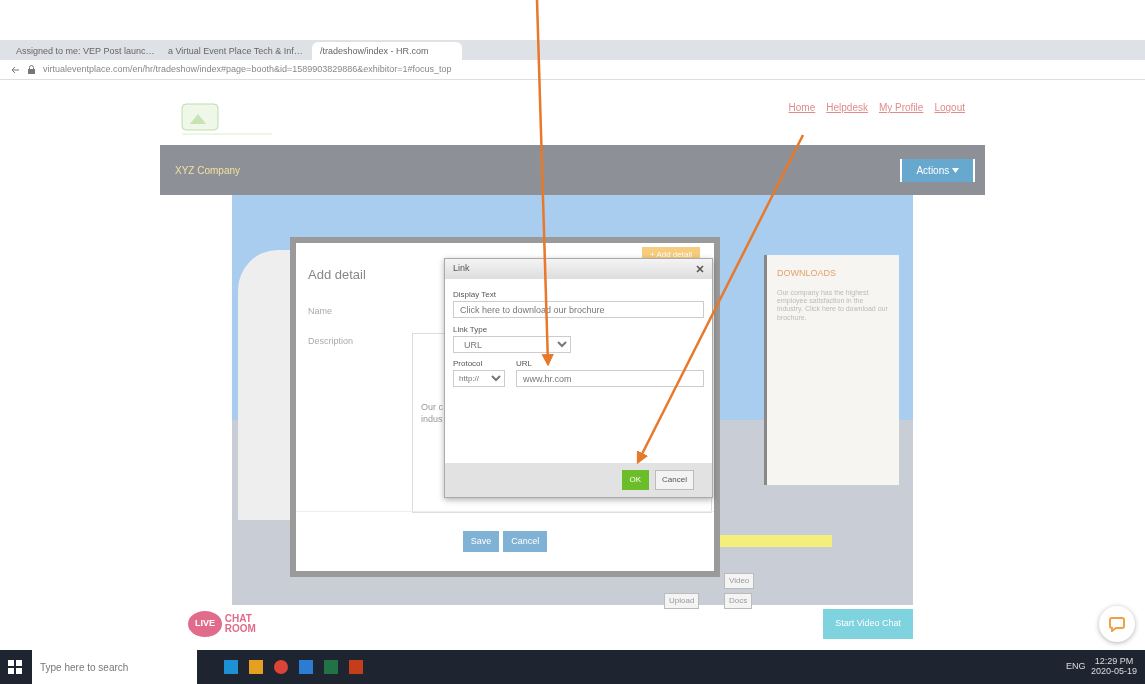 The height and width of the screenshot is (684, 1145). I want to click on actions-button: Actions, so click(937, 170).